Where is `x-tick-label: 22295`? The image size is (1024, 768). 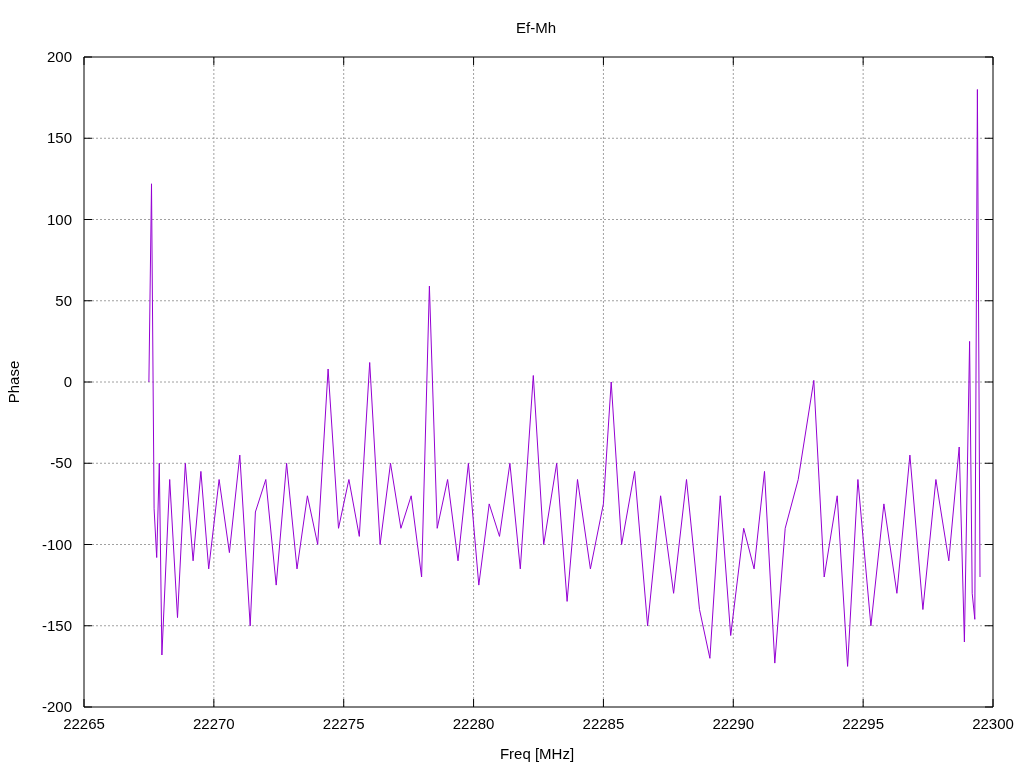 x-tick-label: 22295 is located at coordinates (863, 723).